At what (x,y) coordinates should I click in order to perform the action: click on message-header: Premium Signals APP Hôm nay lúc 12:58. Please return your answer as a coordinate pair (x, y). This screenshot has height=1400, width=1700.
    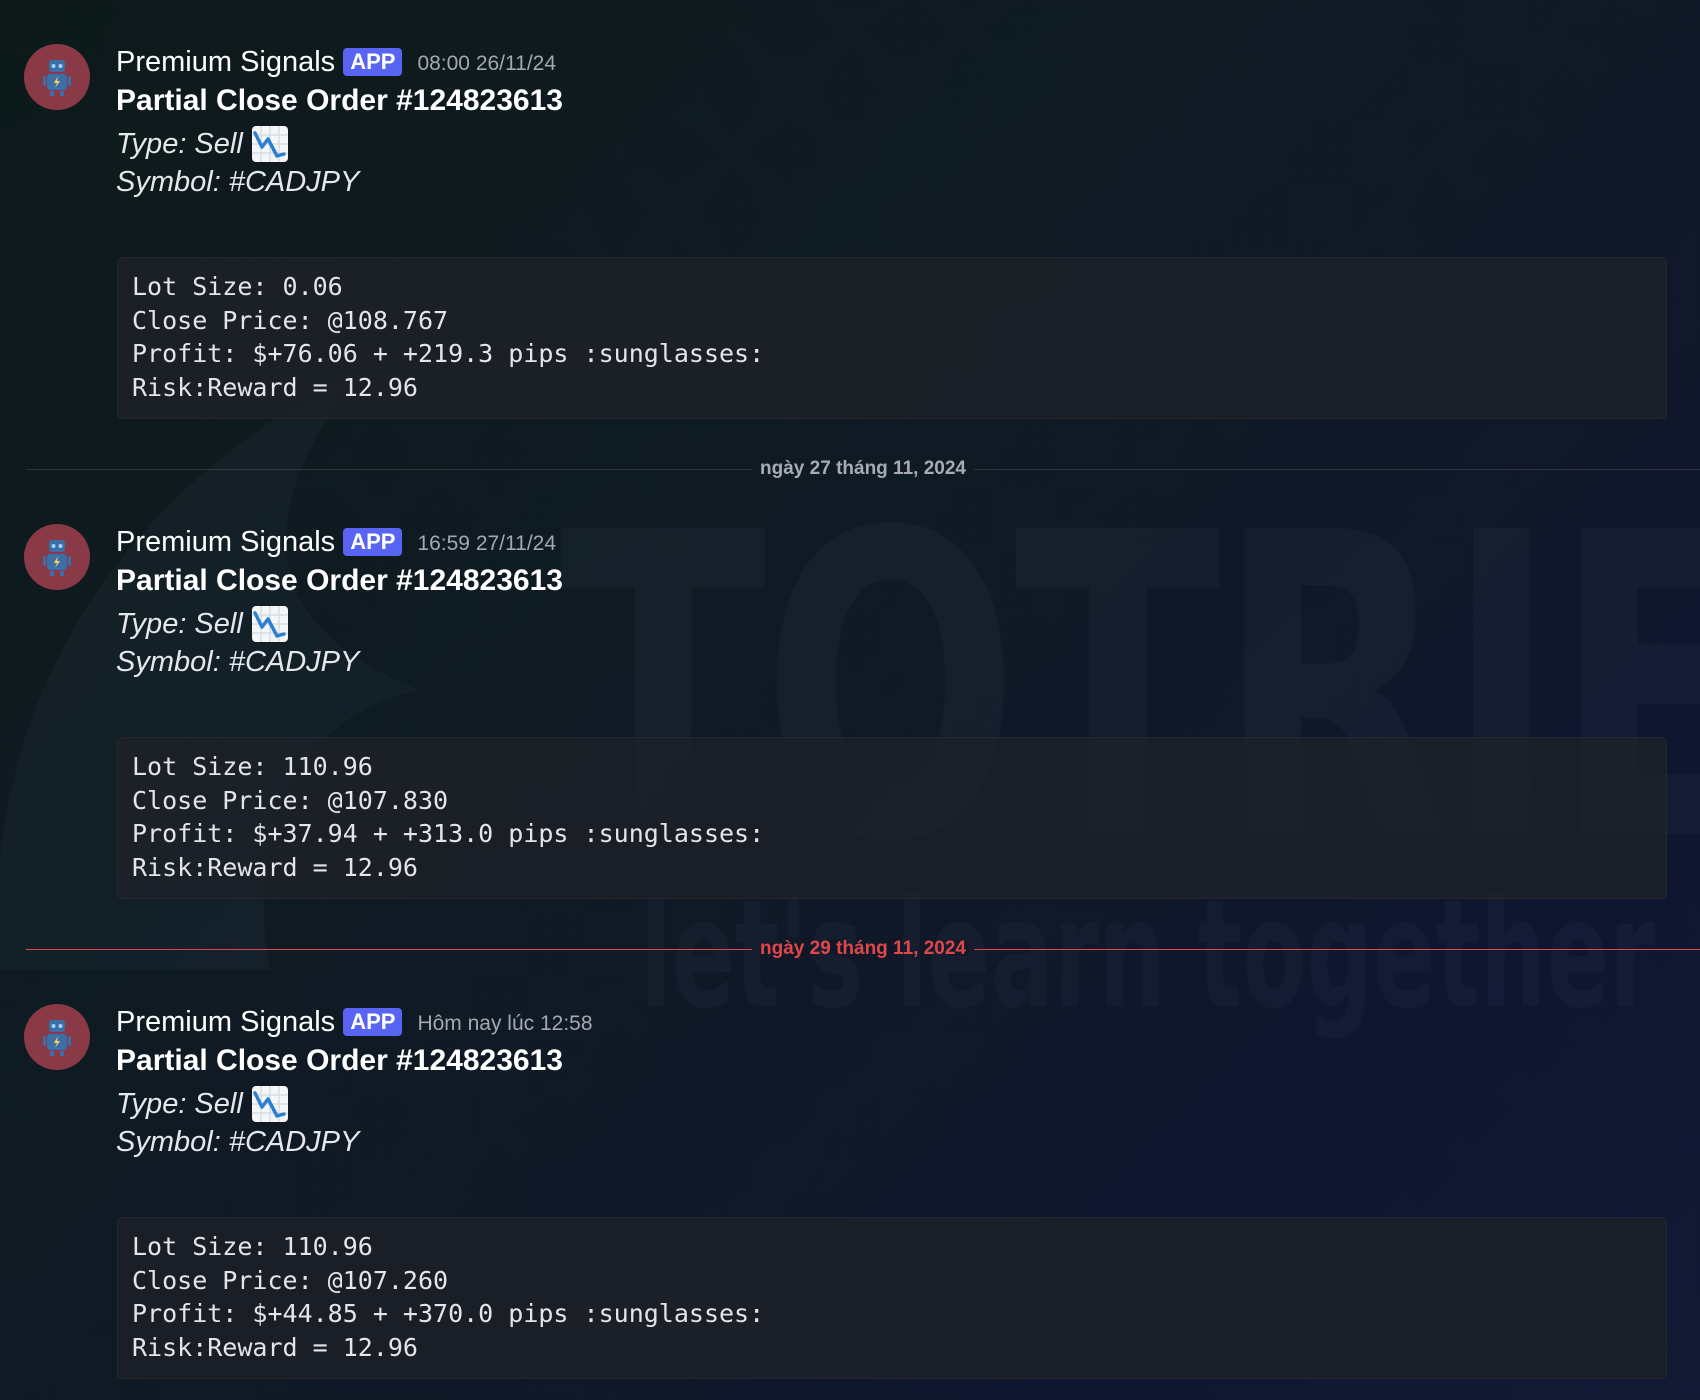
    Looking at the image, I should click on (354, 1022).